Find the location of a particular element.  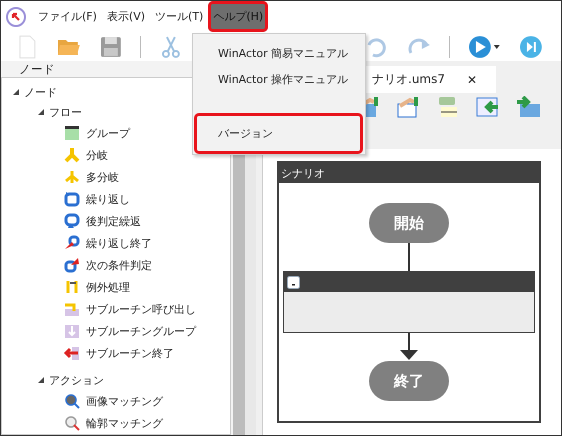

save-icon is located at coordinates (110, 46).